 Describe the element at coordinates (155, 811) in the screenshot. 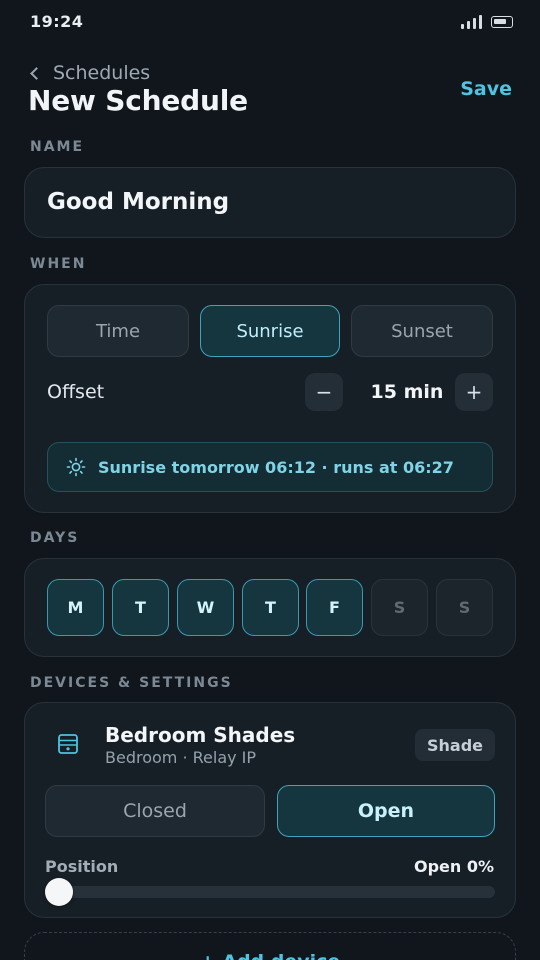

I see `mode-closed-button: Closed` at that location.